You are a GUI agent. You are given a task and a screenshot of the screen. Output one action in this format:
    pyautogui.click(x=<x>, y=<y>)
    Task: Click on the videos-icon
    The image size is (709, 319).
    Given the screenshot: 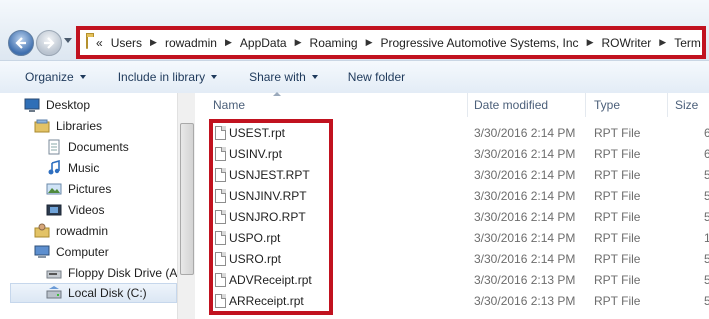 What is the action you would take?
    pyautogui.click(x=54, y=210)
    